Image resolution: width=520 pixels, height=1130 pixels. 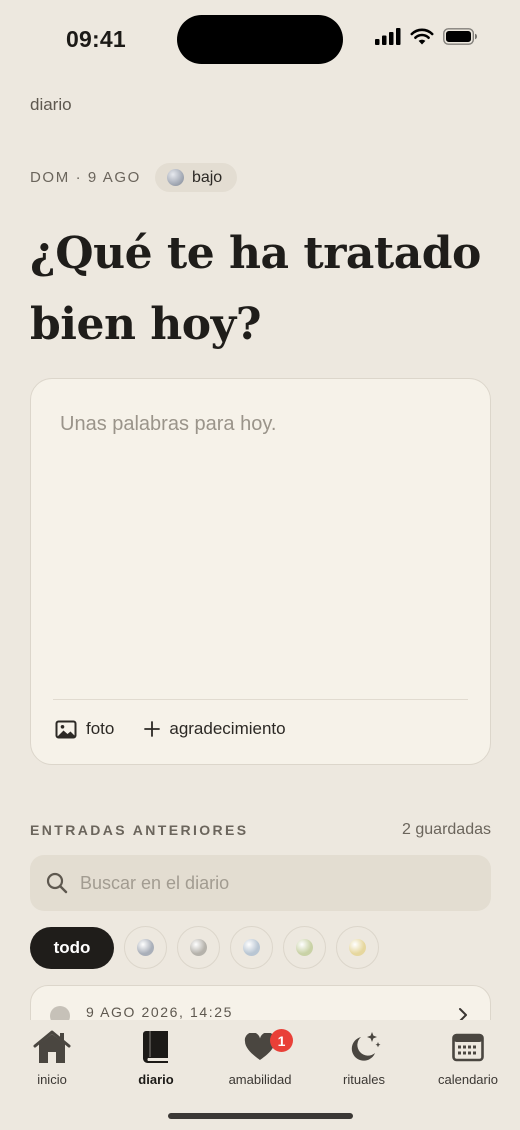 I want to click on tab-label: rituales, so click(x=364, y=1079).